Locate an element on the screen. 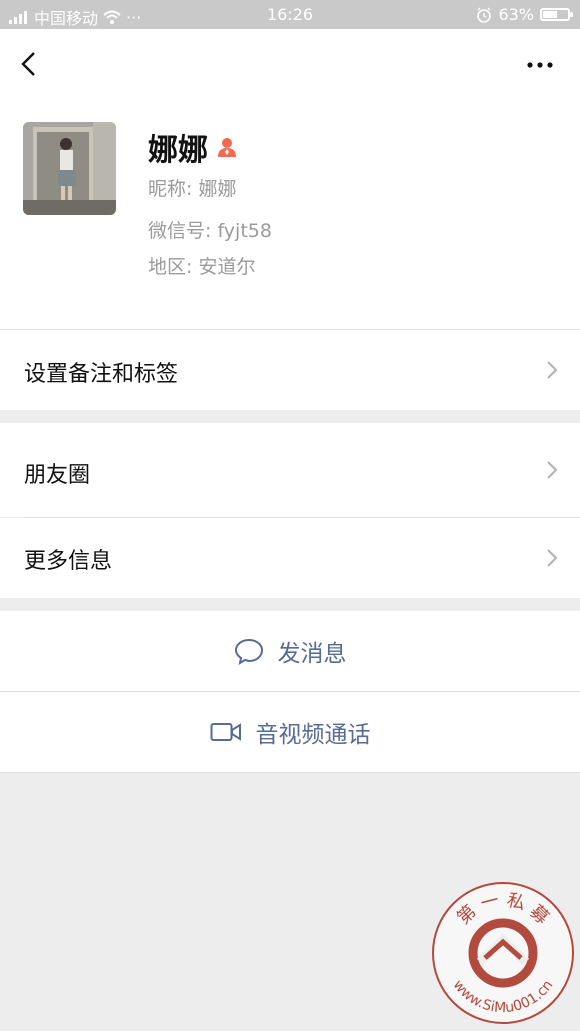  alarm-icon is located at coordinates (484, 15).